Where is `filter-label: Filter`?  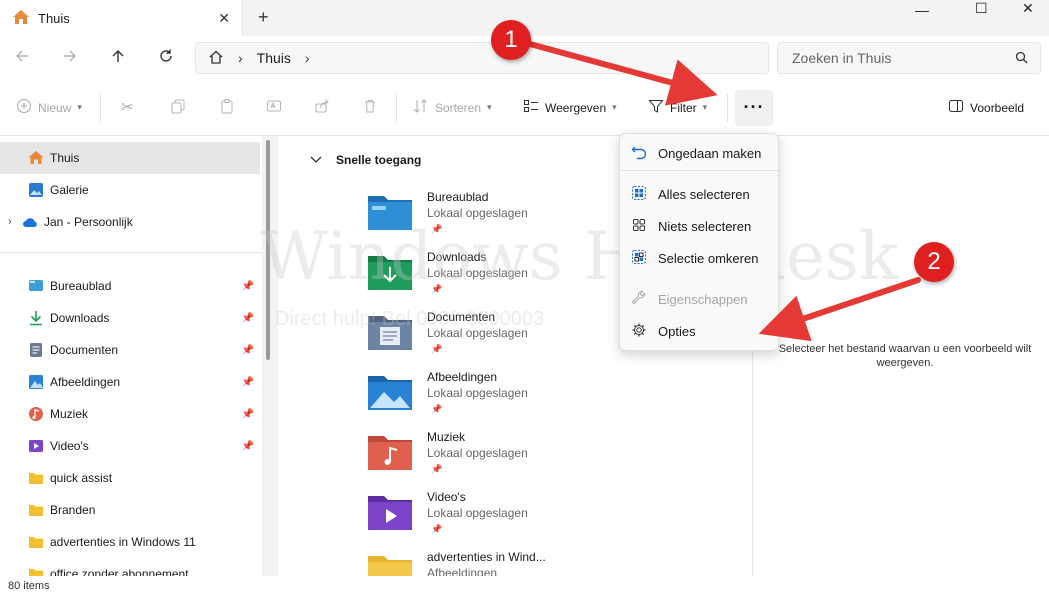
filter-label: Filter is located at coordinates (683, 107).